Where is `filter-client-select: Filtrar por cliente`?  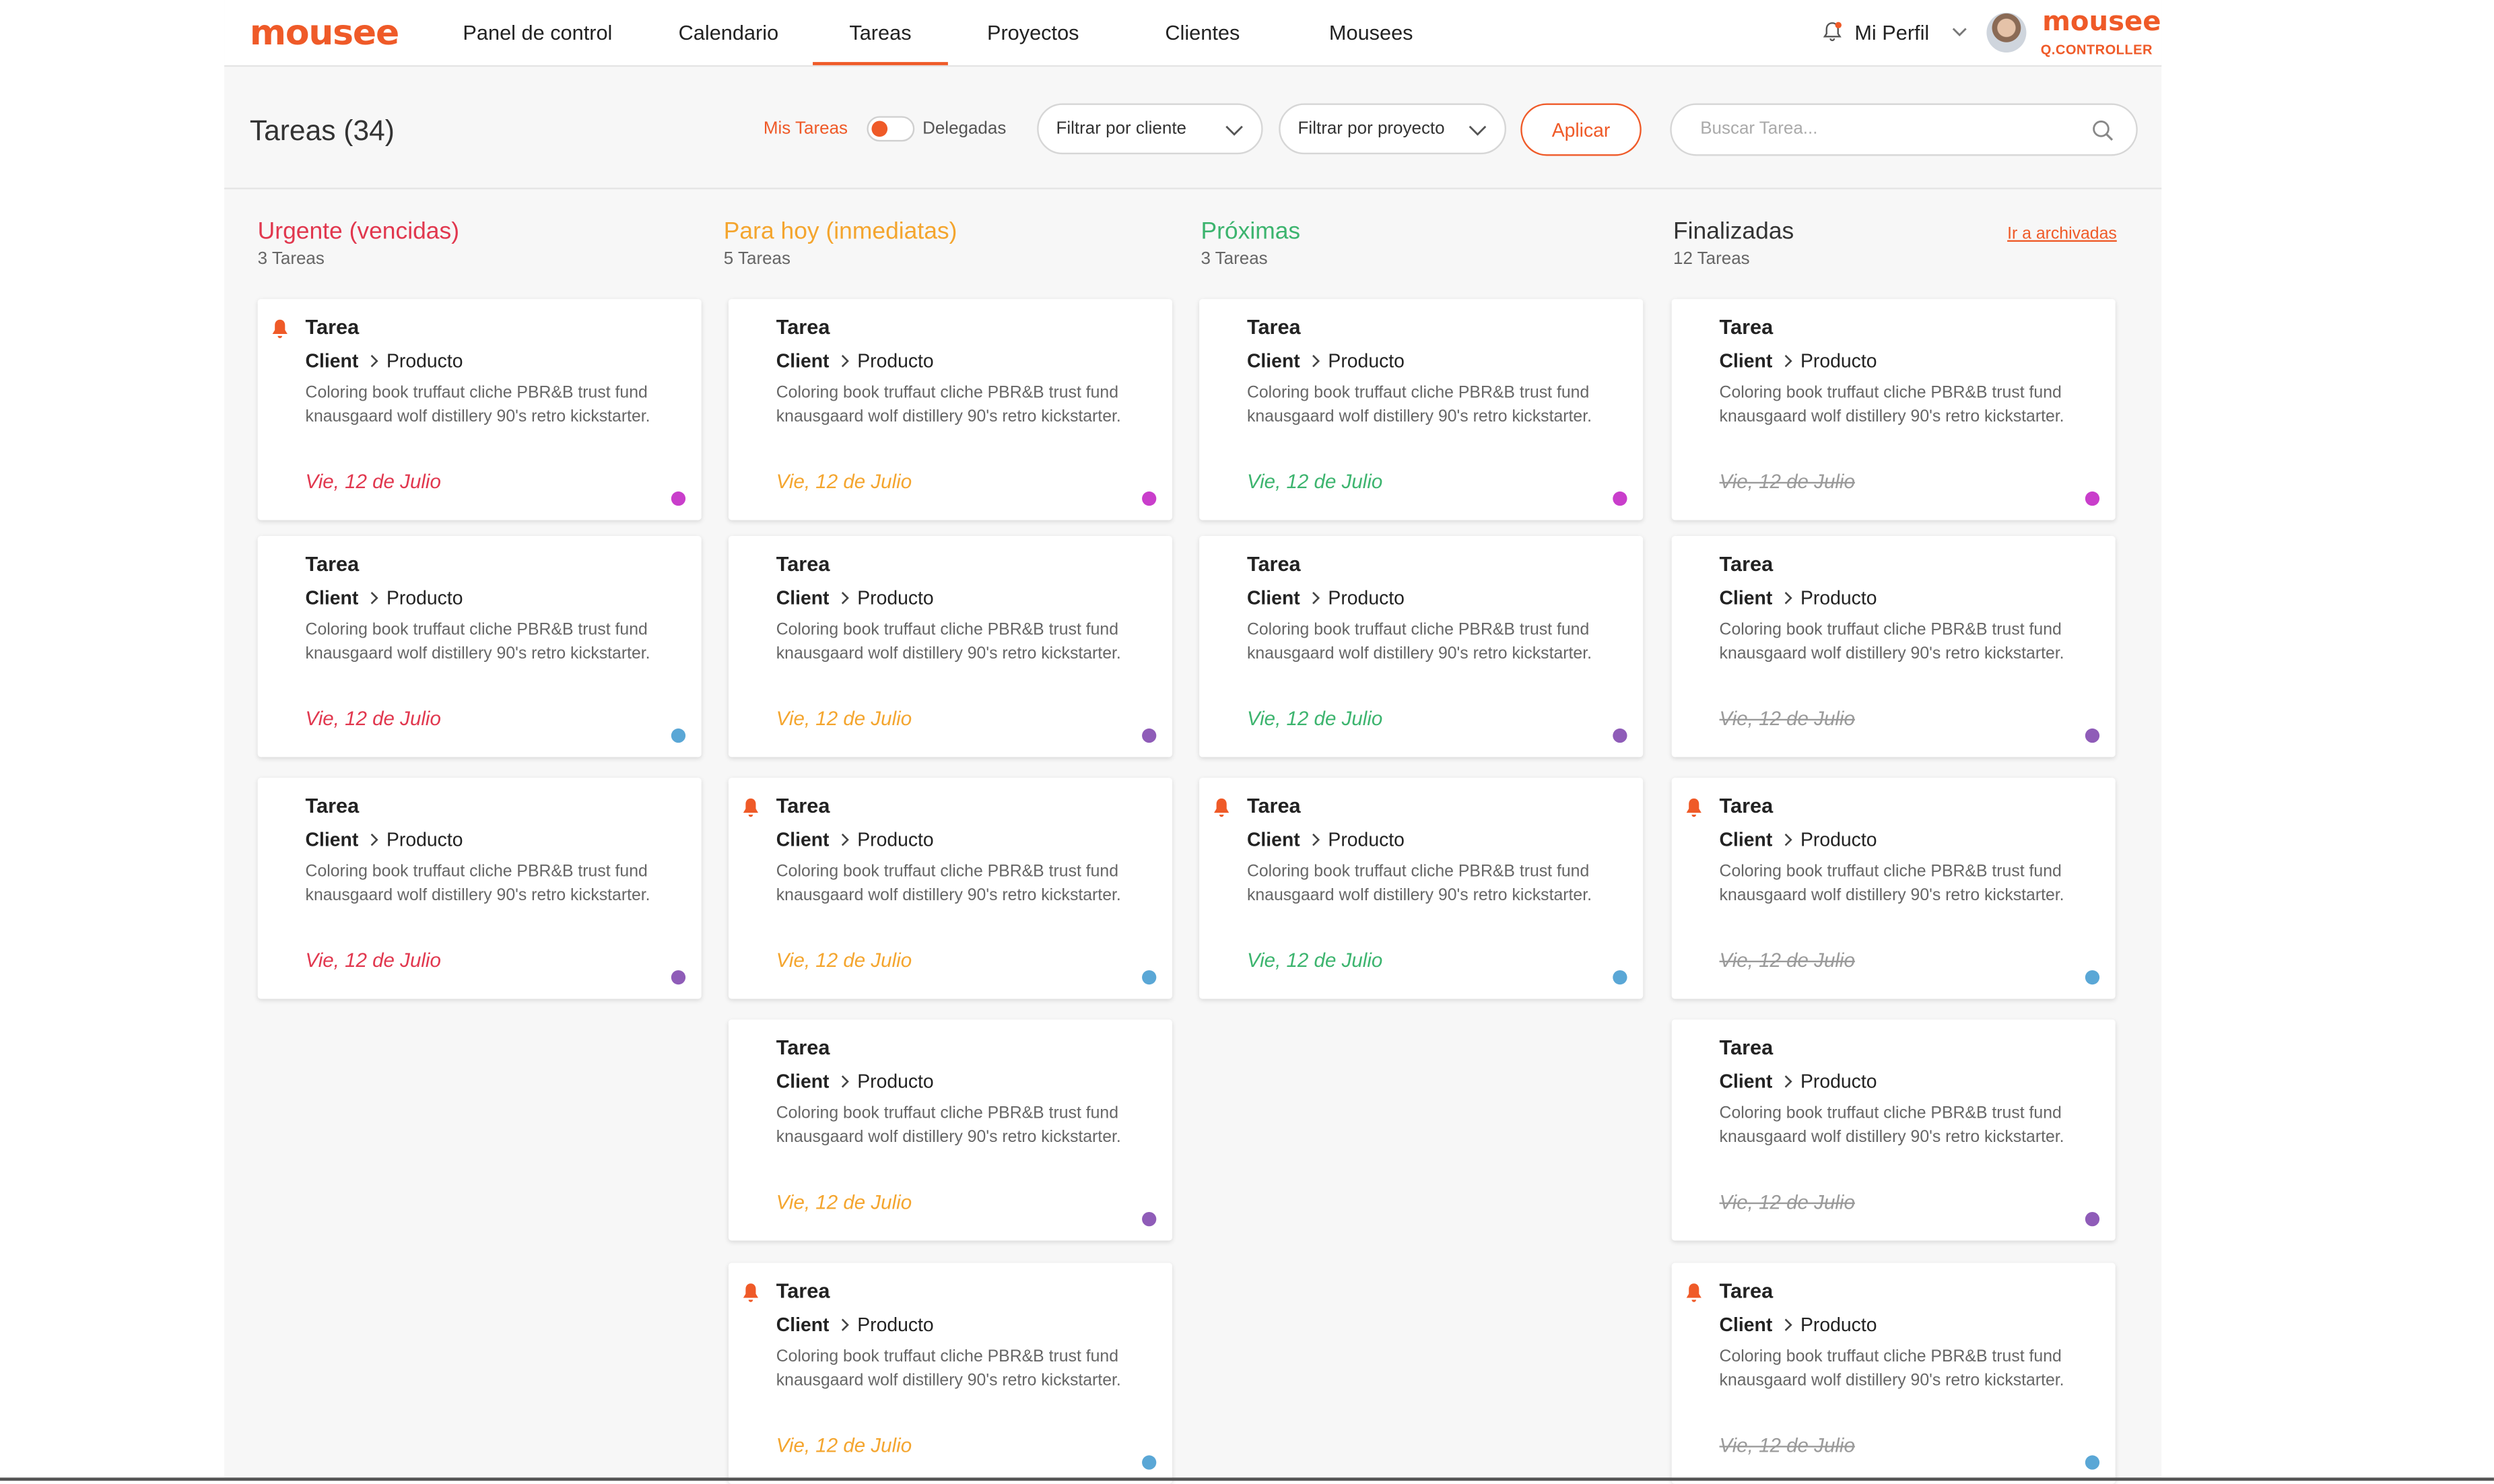
filter-client-select: Filtrar por cliente is located at coordinates (1150, 129).